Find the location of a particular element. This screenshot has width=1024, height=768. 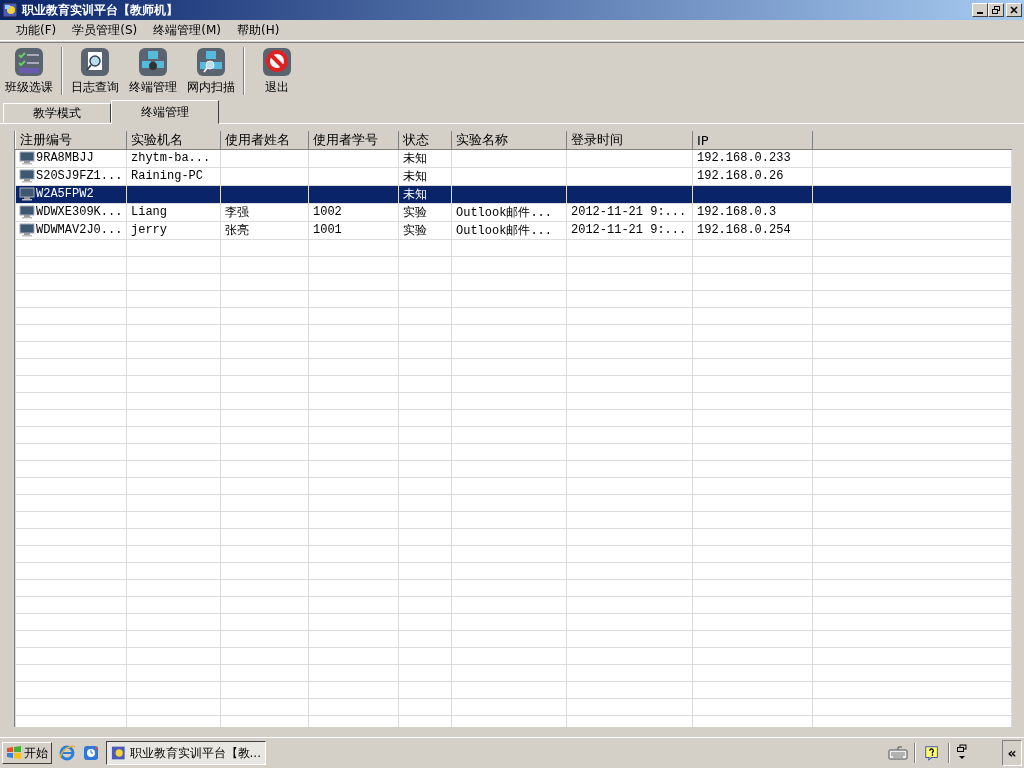

table-cell: 192.168.0.26 is located at coordinates (740, 176).